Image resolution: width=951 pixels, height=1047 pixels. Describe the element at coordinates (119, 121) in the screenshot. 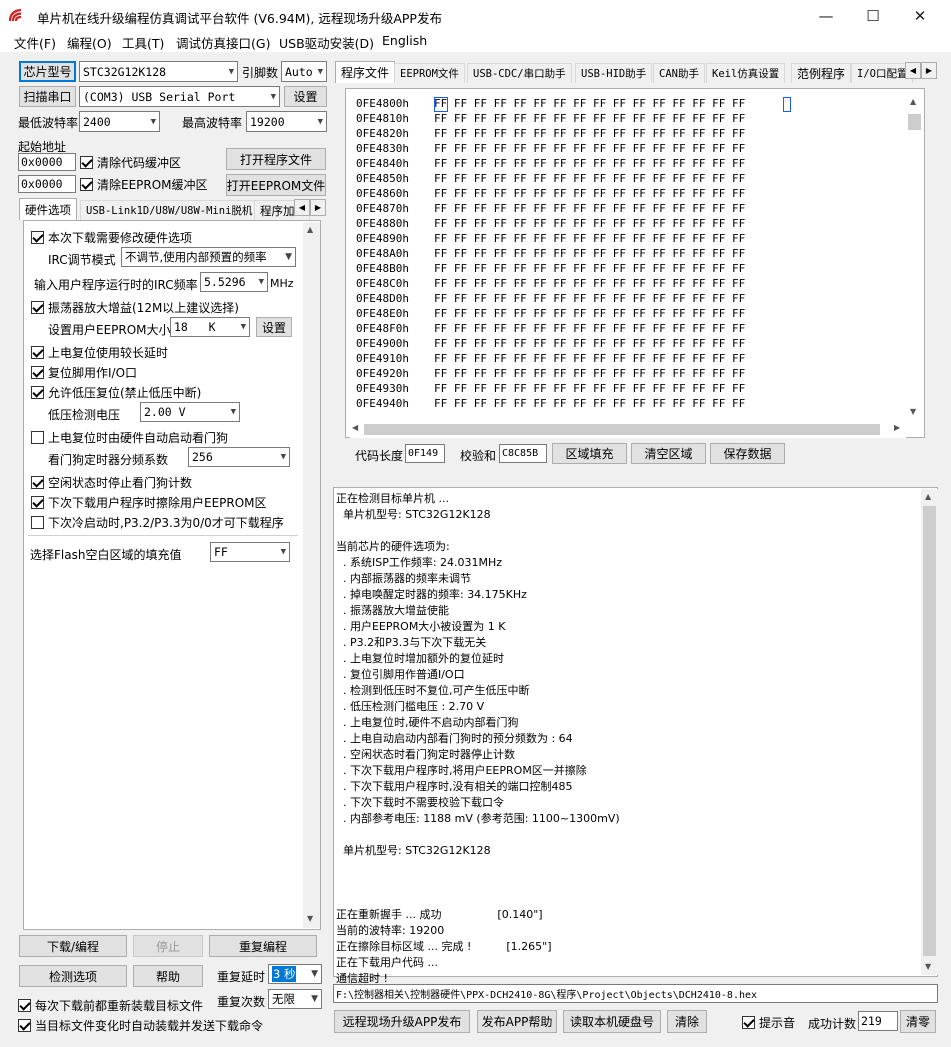

I see `min-baud-select: 2400 ▼` at that location.